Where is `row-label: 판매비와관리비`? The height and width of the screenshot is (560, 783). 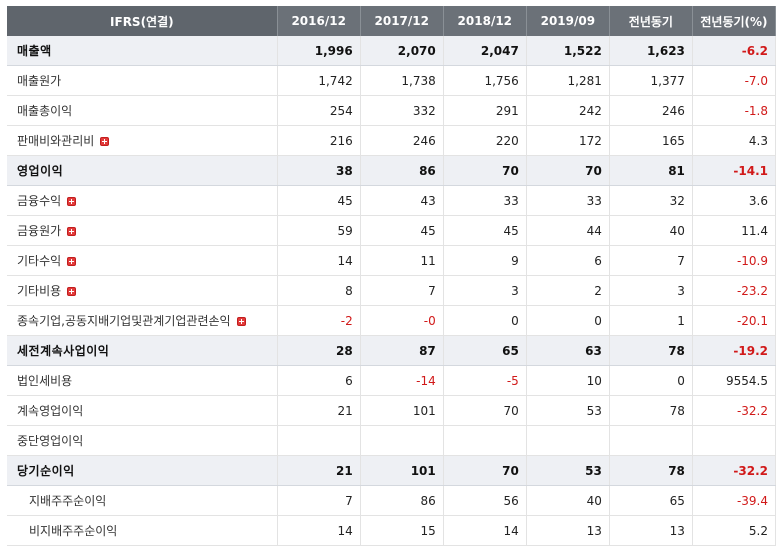 row-label: 판매비와관리비 is located at coordinates (56, 141).